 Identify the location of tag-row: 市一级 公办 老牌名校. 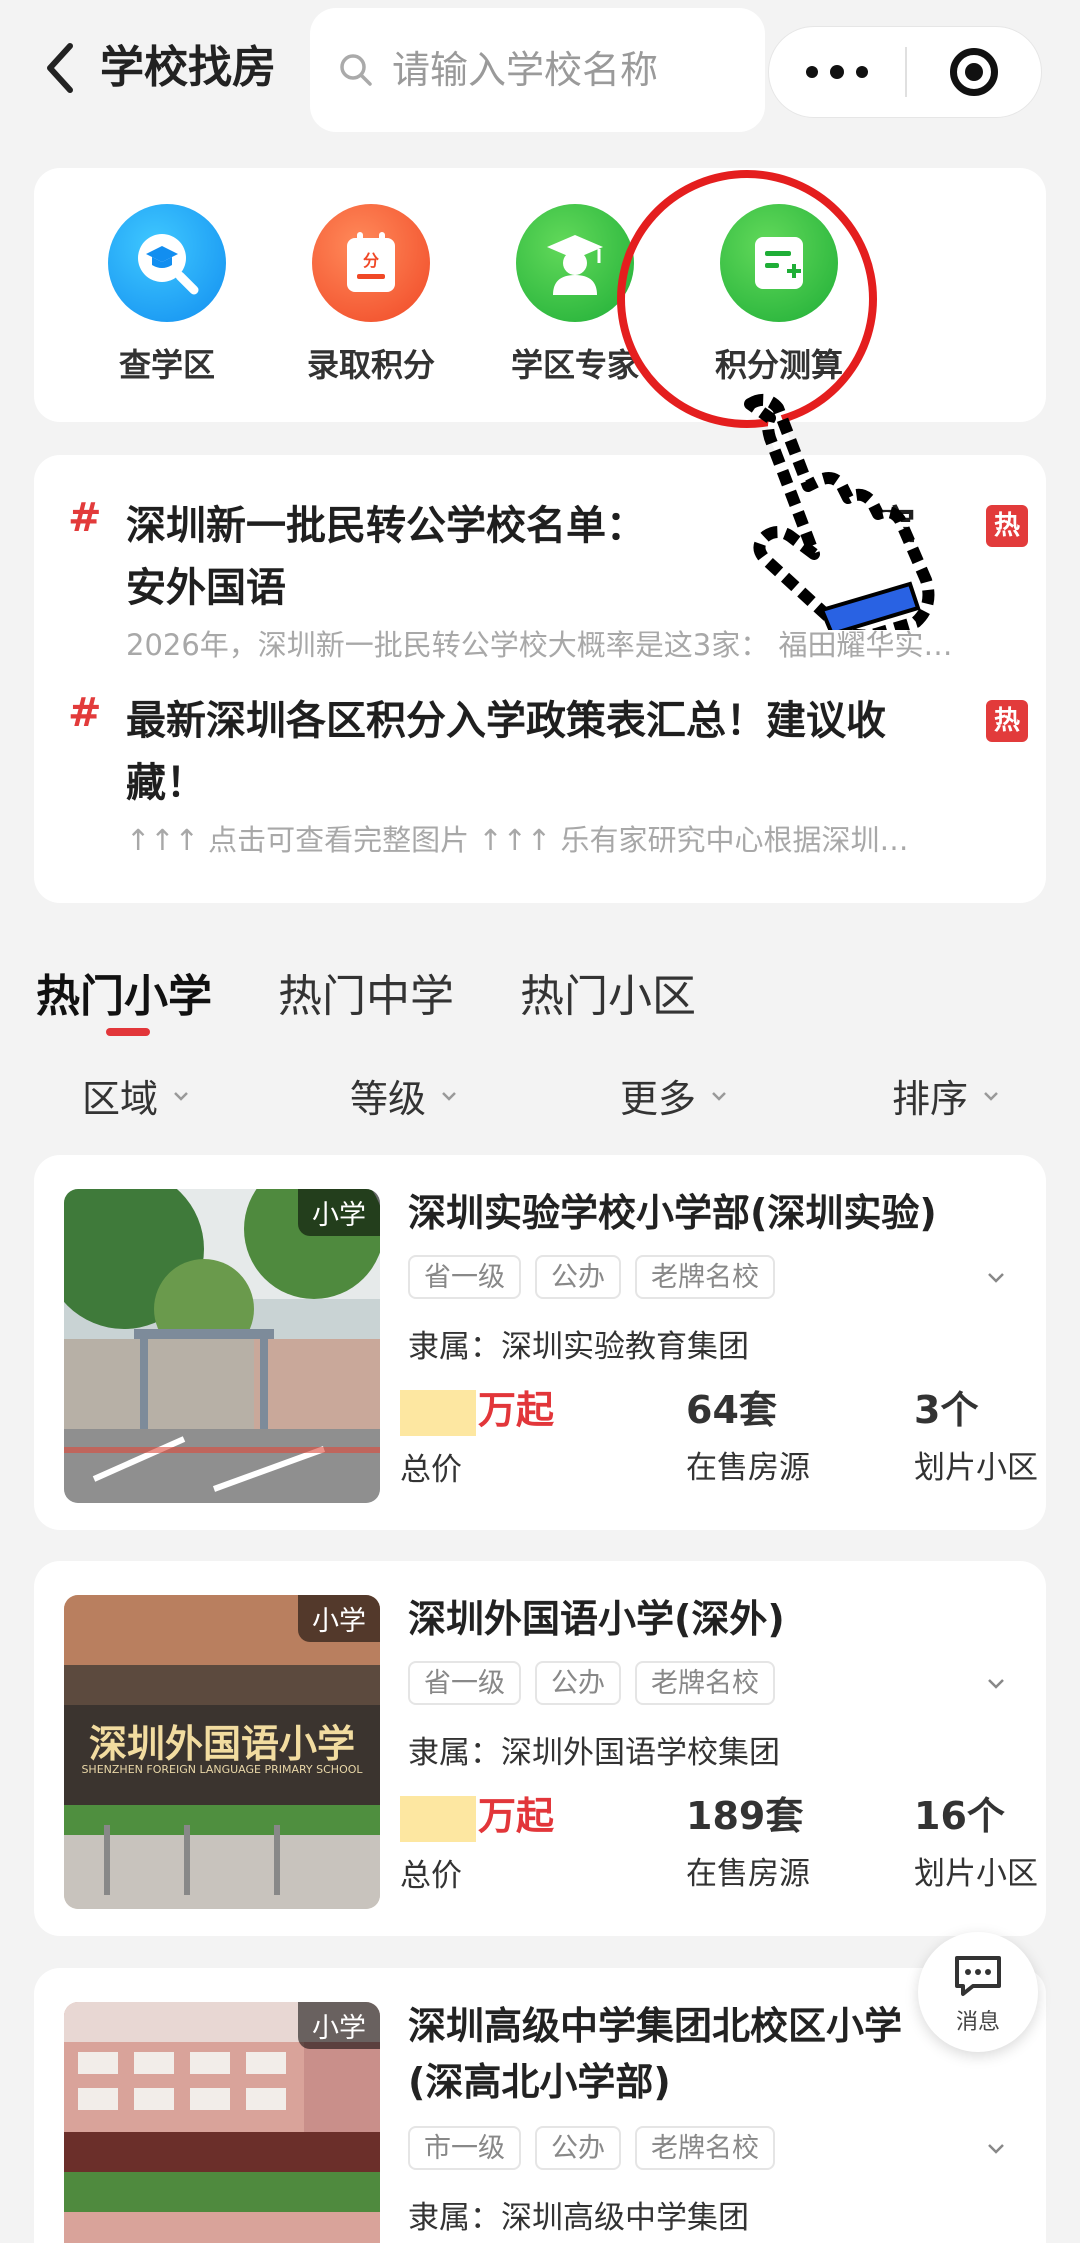
(598, 2148).